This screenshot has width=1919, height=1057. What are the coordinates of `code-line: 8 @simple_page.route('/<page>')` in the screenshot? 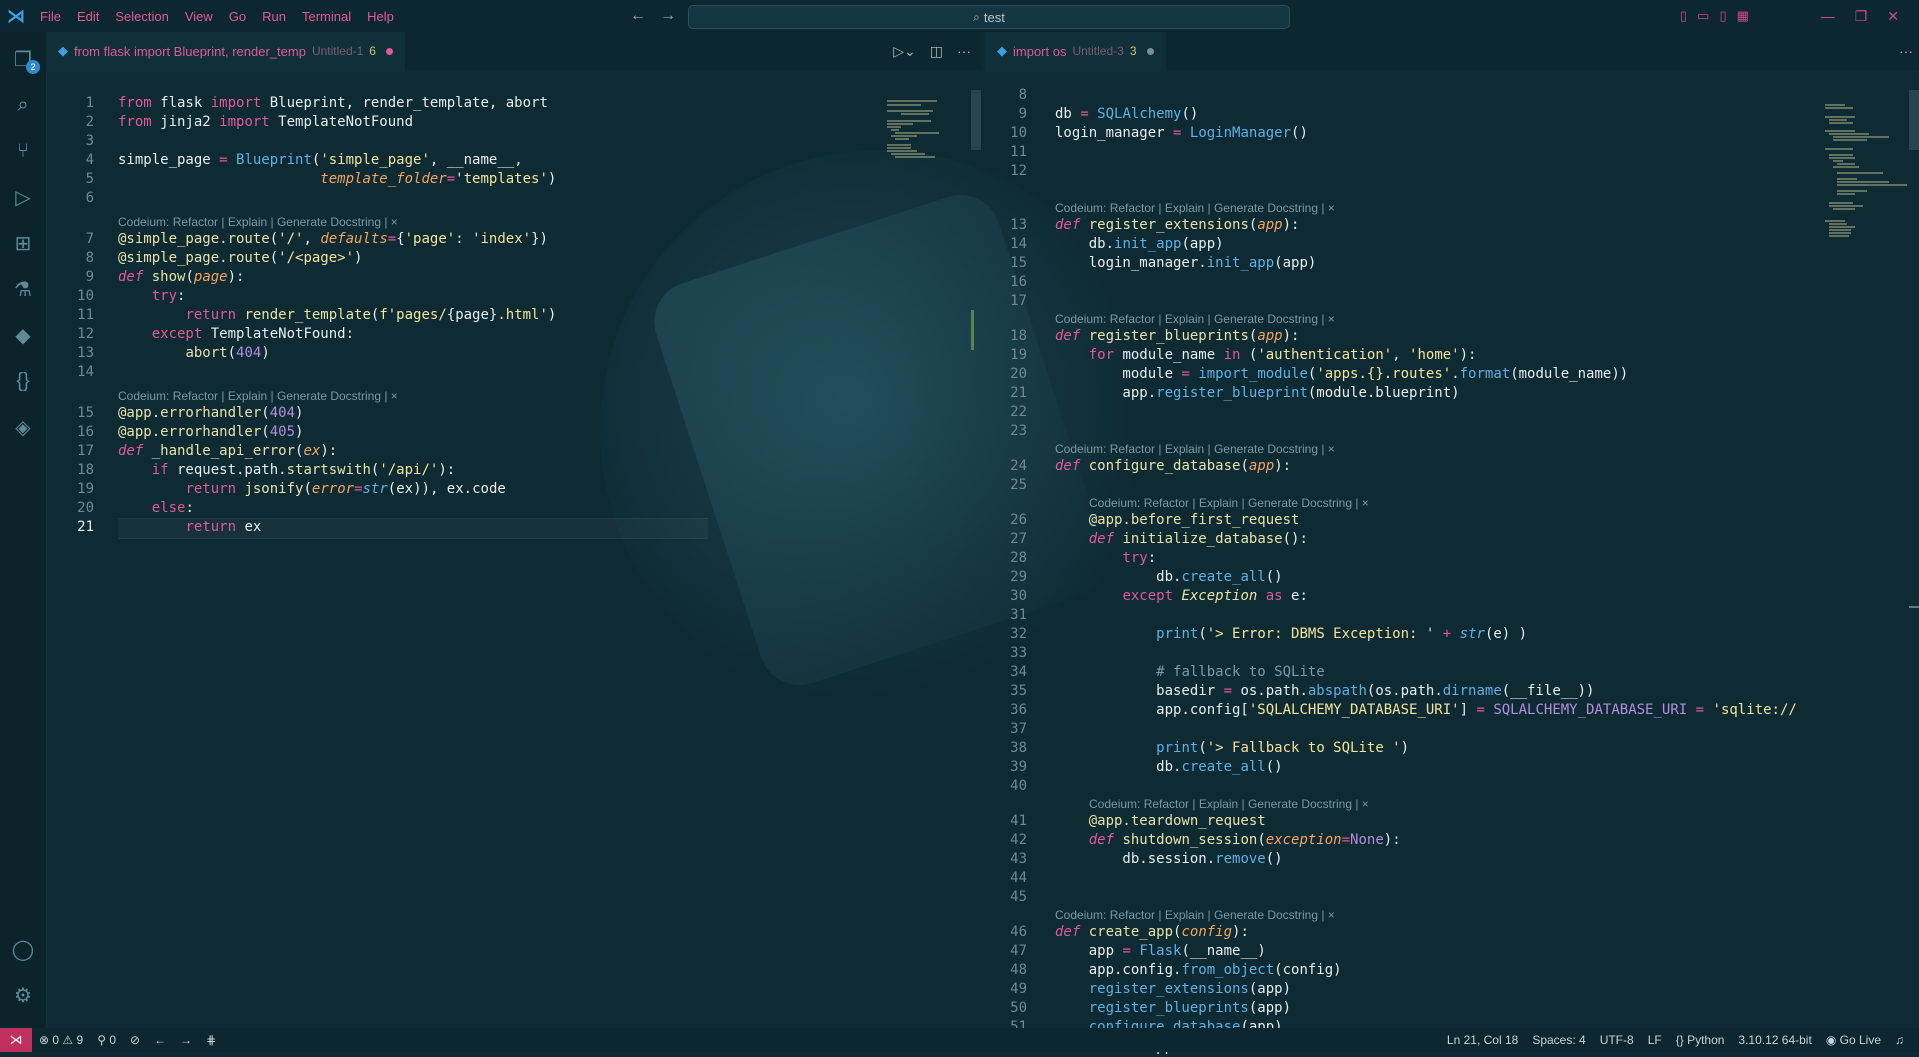 It's located at (224, 258).